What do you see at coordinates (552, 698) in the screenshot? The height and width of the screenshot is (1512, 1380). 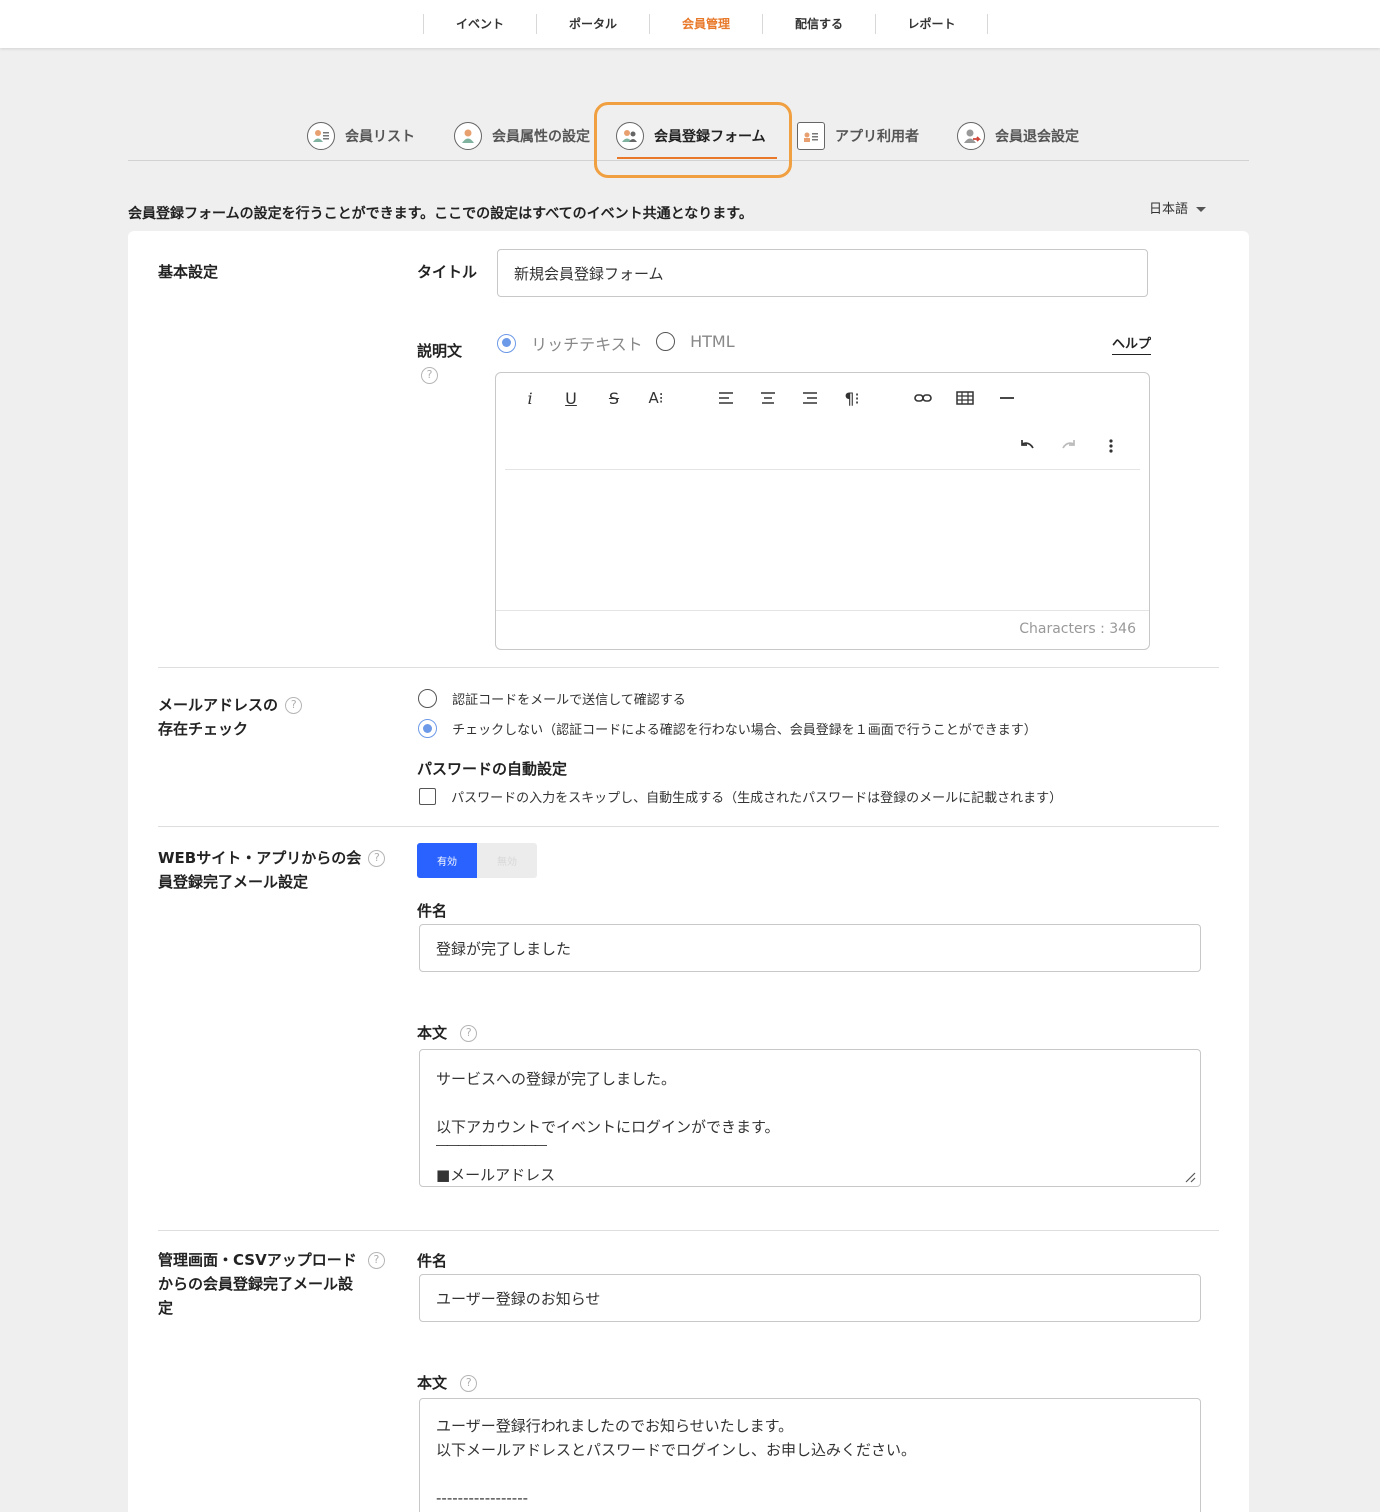 I see `email-verify-option: 認証コードをメールで送信して確認する` at bounding box center [552, 698].